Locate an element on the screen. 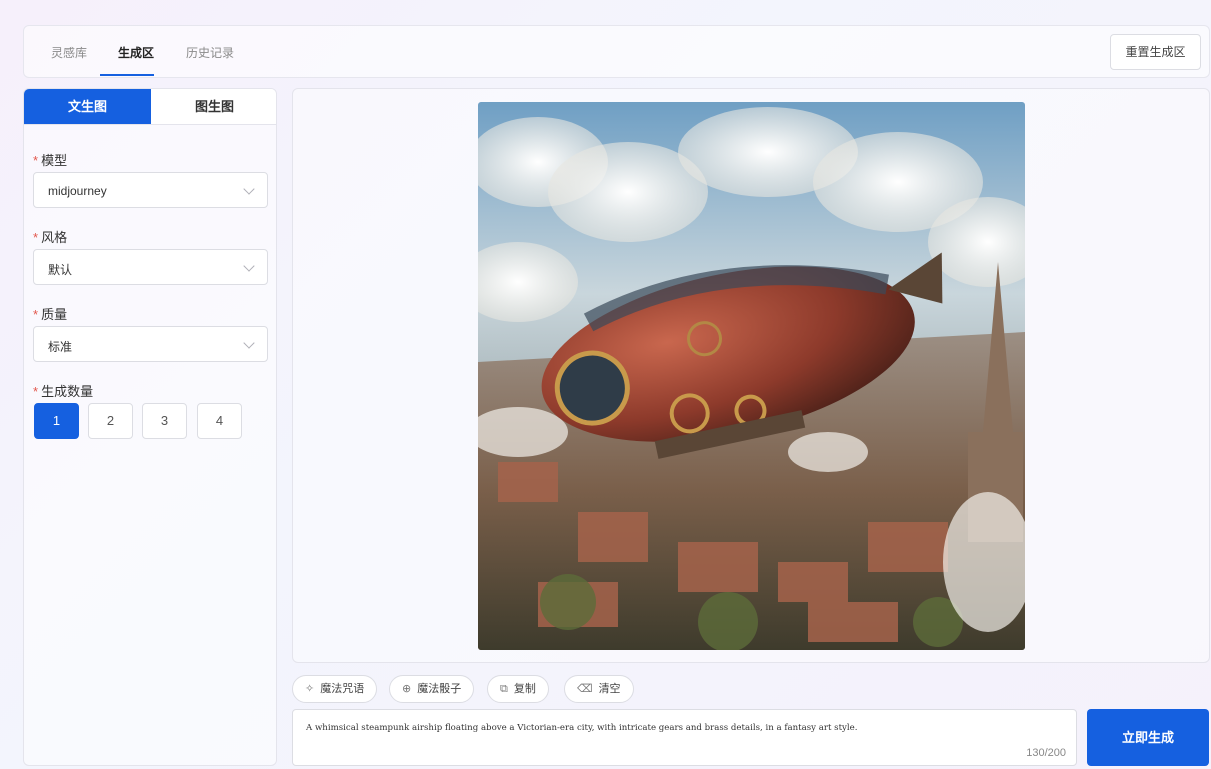 Image resolution: width=1211 pixels, height=769 pixels. trash-icon: ⌫ is located at coordinates (585, 689).